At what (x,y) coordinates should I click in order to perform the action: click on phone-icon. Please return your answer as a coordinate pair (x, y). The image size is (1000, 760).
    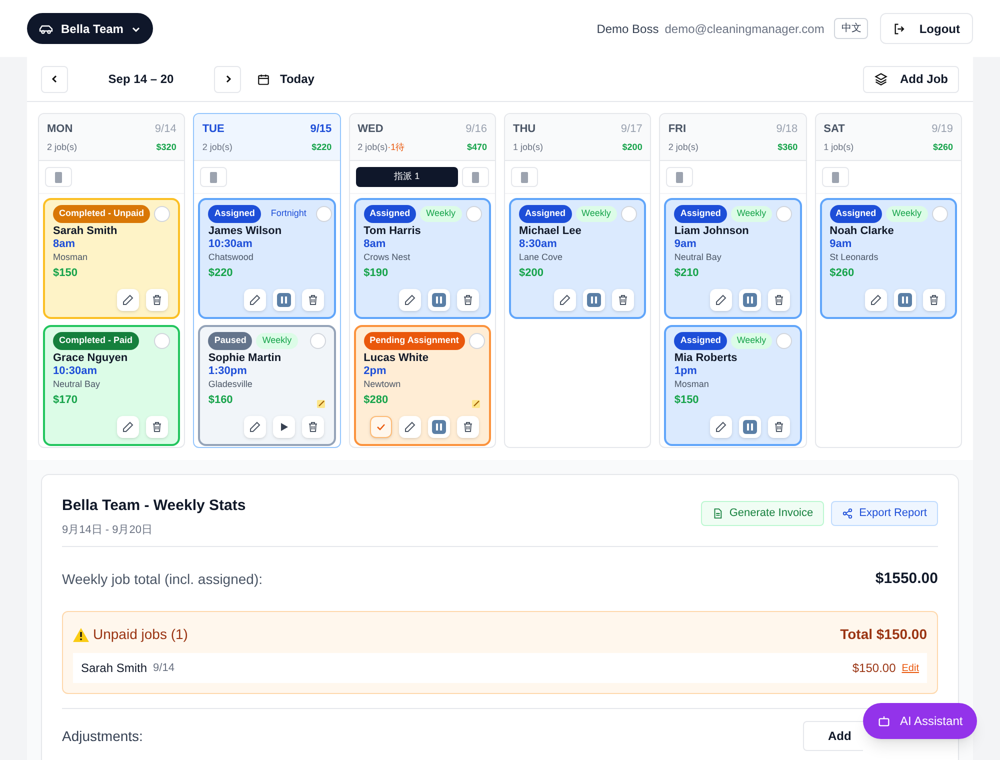
    Looking at the image, I should click on (58, 177).